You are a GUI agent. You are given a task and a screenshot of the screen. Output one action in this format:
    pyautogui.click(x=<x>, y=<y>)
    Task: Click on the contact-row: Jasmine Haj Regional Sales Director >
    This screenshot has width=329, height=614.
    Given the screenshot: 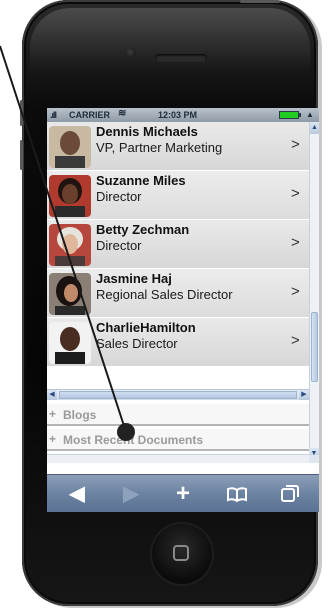 What is the action you would take?
    pyautogui.click(x=178, y=293)
    